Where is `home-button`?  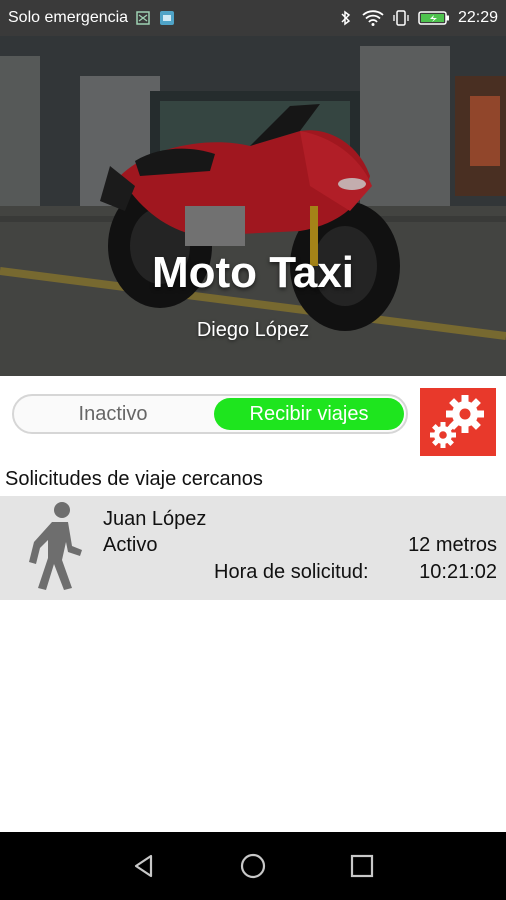 home-button is located at coordinates (253, 866).